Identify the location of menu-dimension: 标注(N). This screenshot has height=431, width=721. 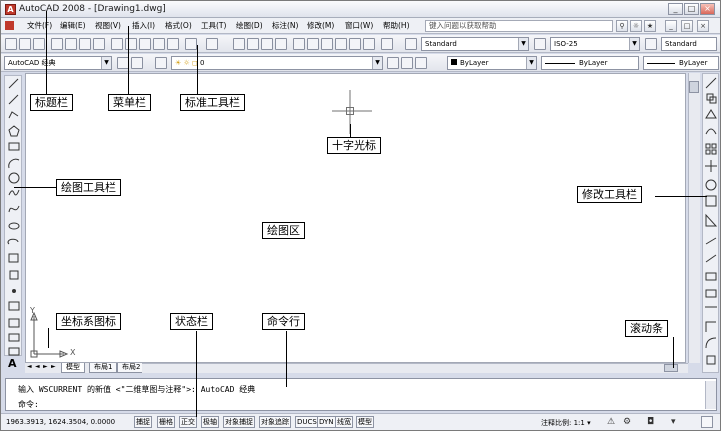
(285, 25).